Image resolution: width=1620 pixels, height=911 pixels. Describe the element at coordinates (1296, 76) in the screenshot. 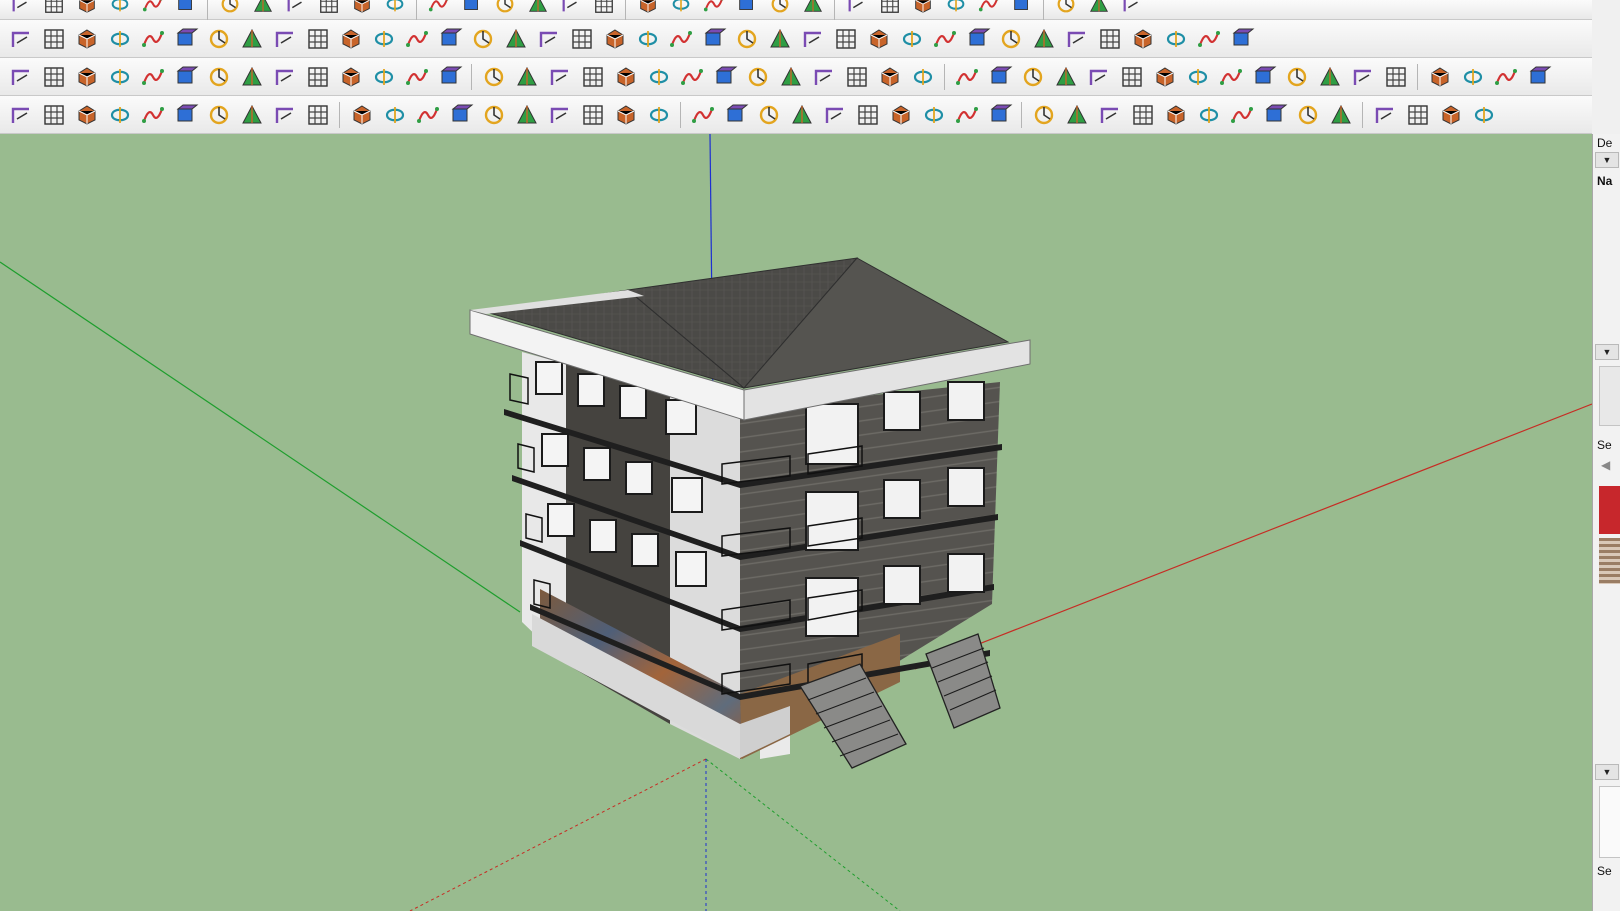

I see `pen-line-icon` at that location.